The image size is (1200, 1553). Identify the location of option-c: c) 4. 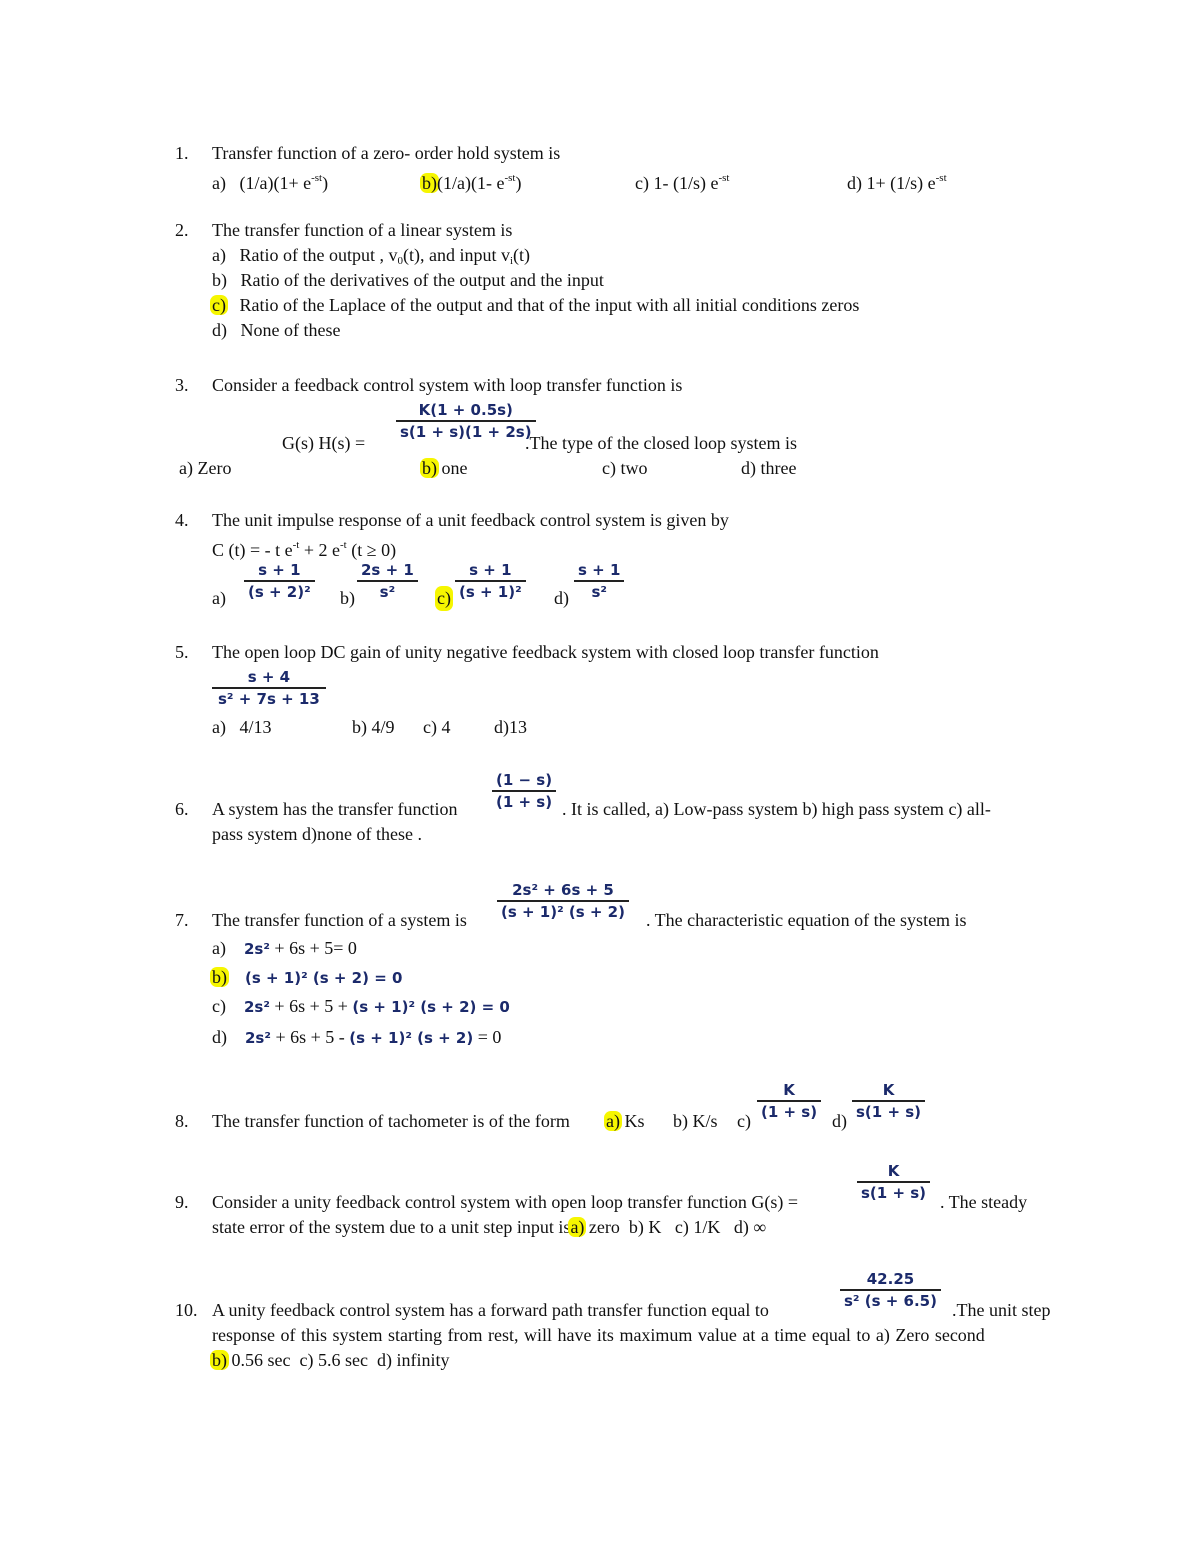
(437, 727).